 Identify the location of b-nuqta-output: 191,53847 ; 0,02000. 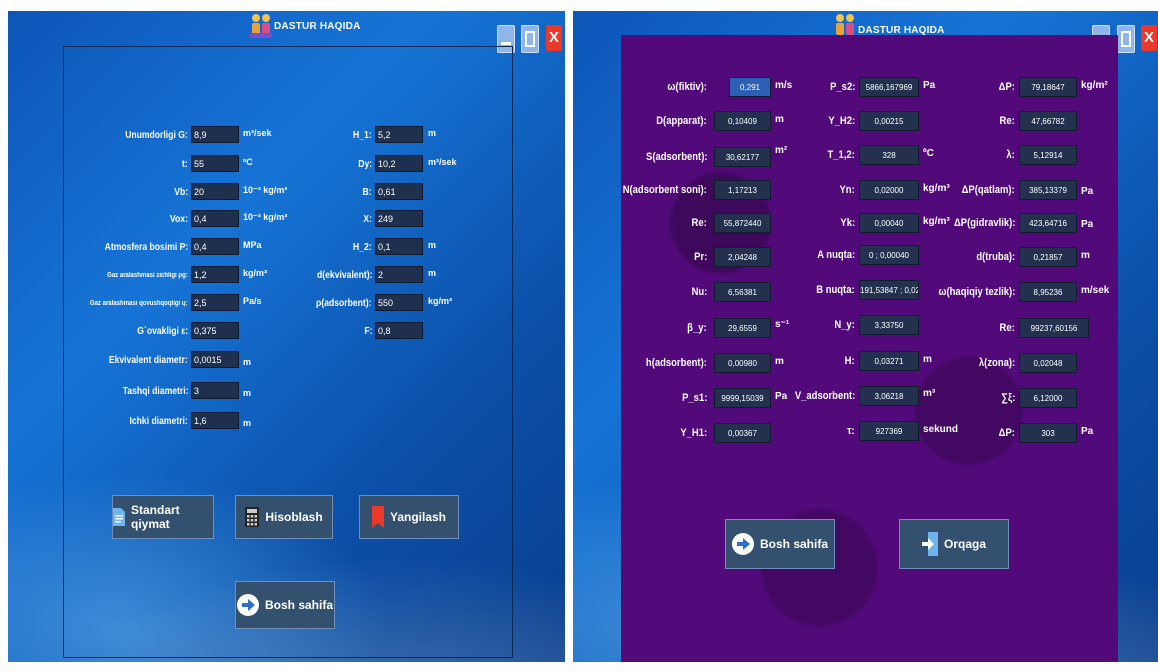
(889, 290).